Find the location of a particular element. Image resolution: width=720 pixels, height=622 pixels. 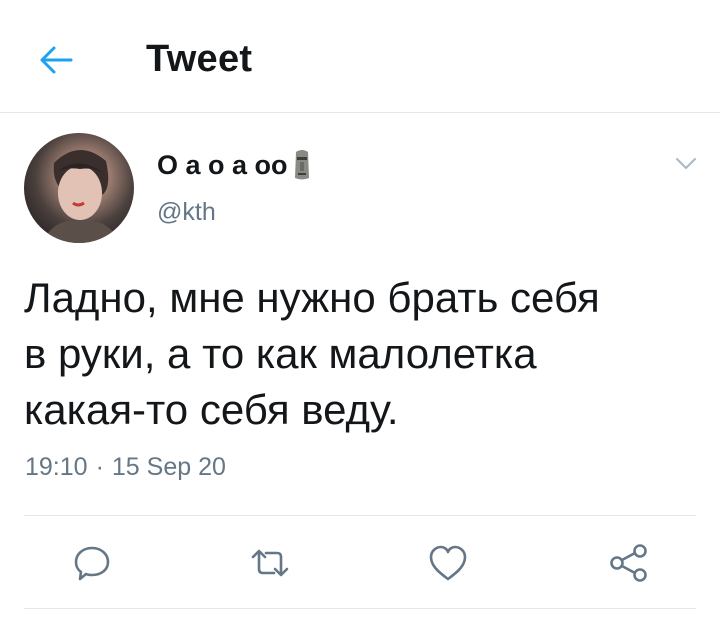

tweet-date: 15 Sep 20 is located at coordinates (168, 467).